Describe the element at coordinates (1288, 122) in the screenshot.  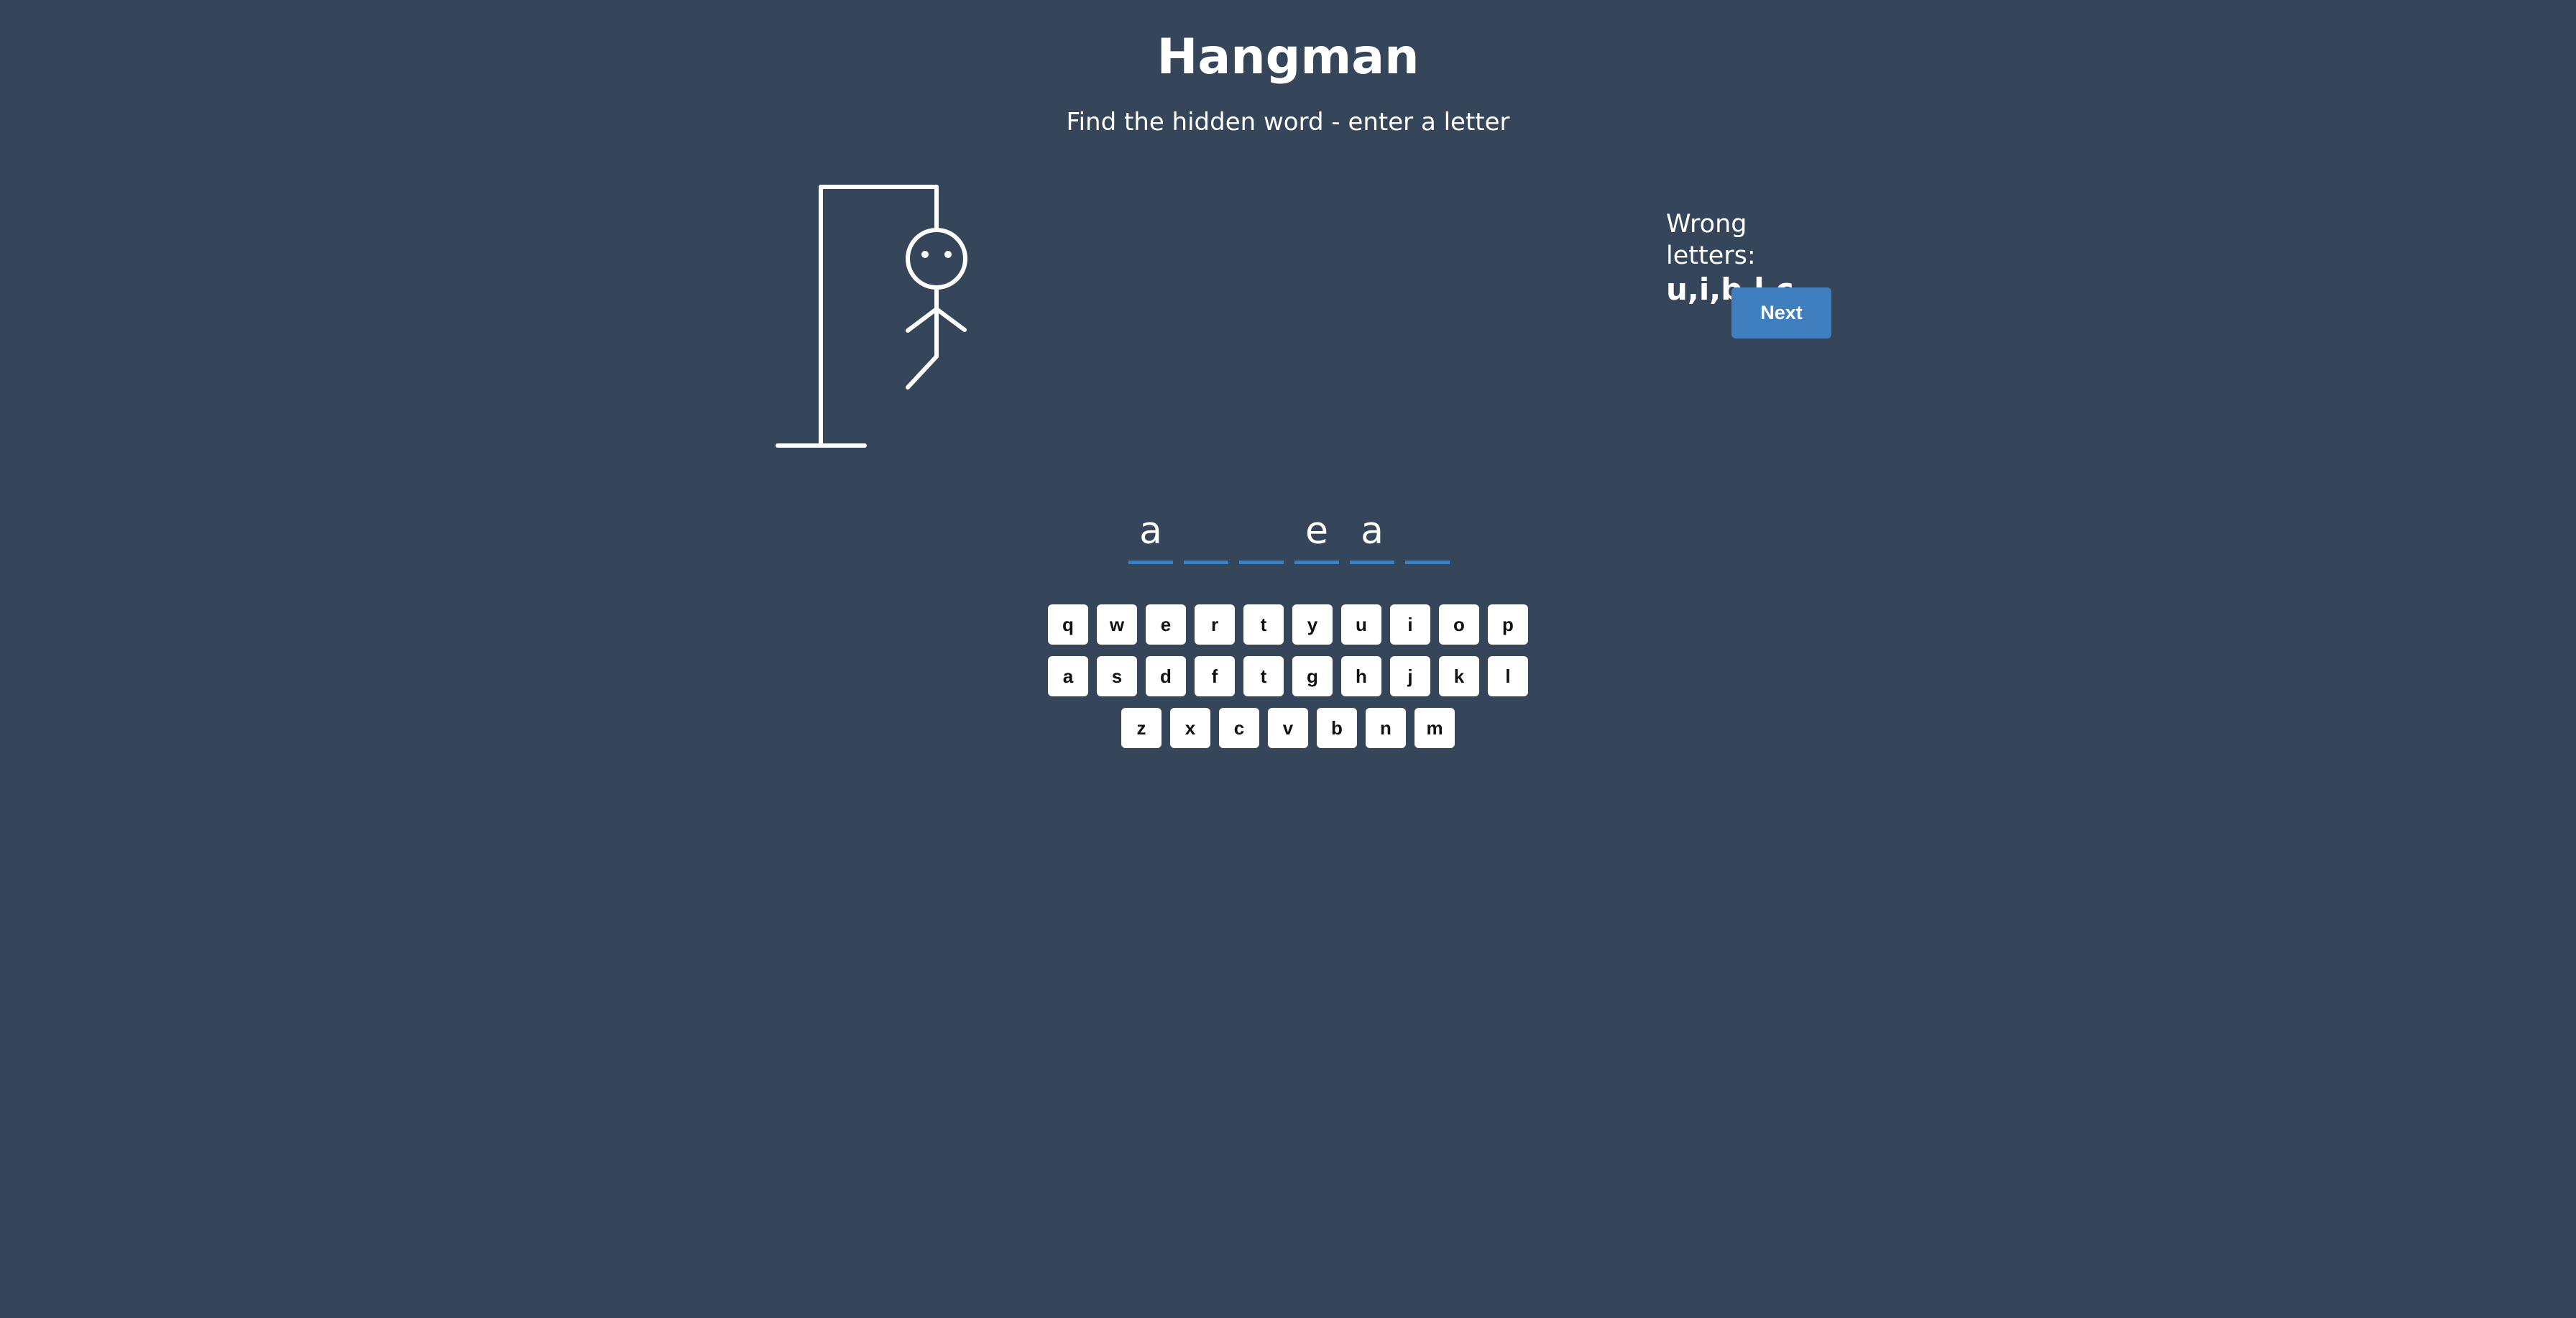
I see `page-subtitle: Find the hidden word - enter a letter` at that location.